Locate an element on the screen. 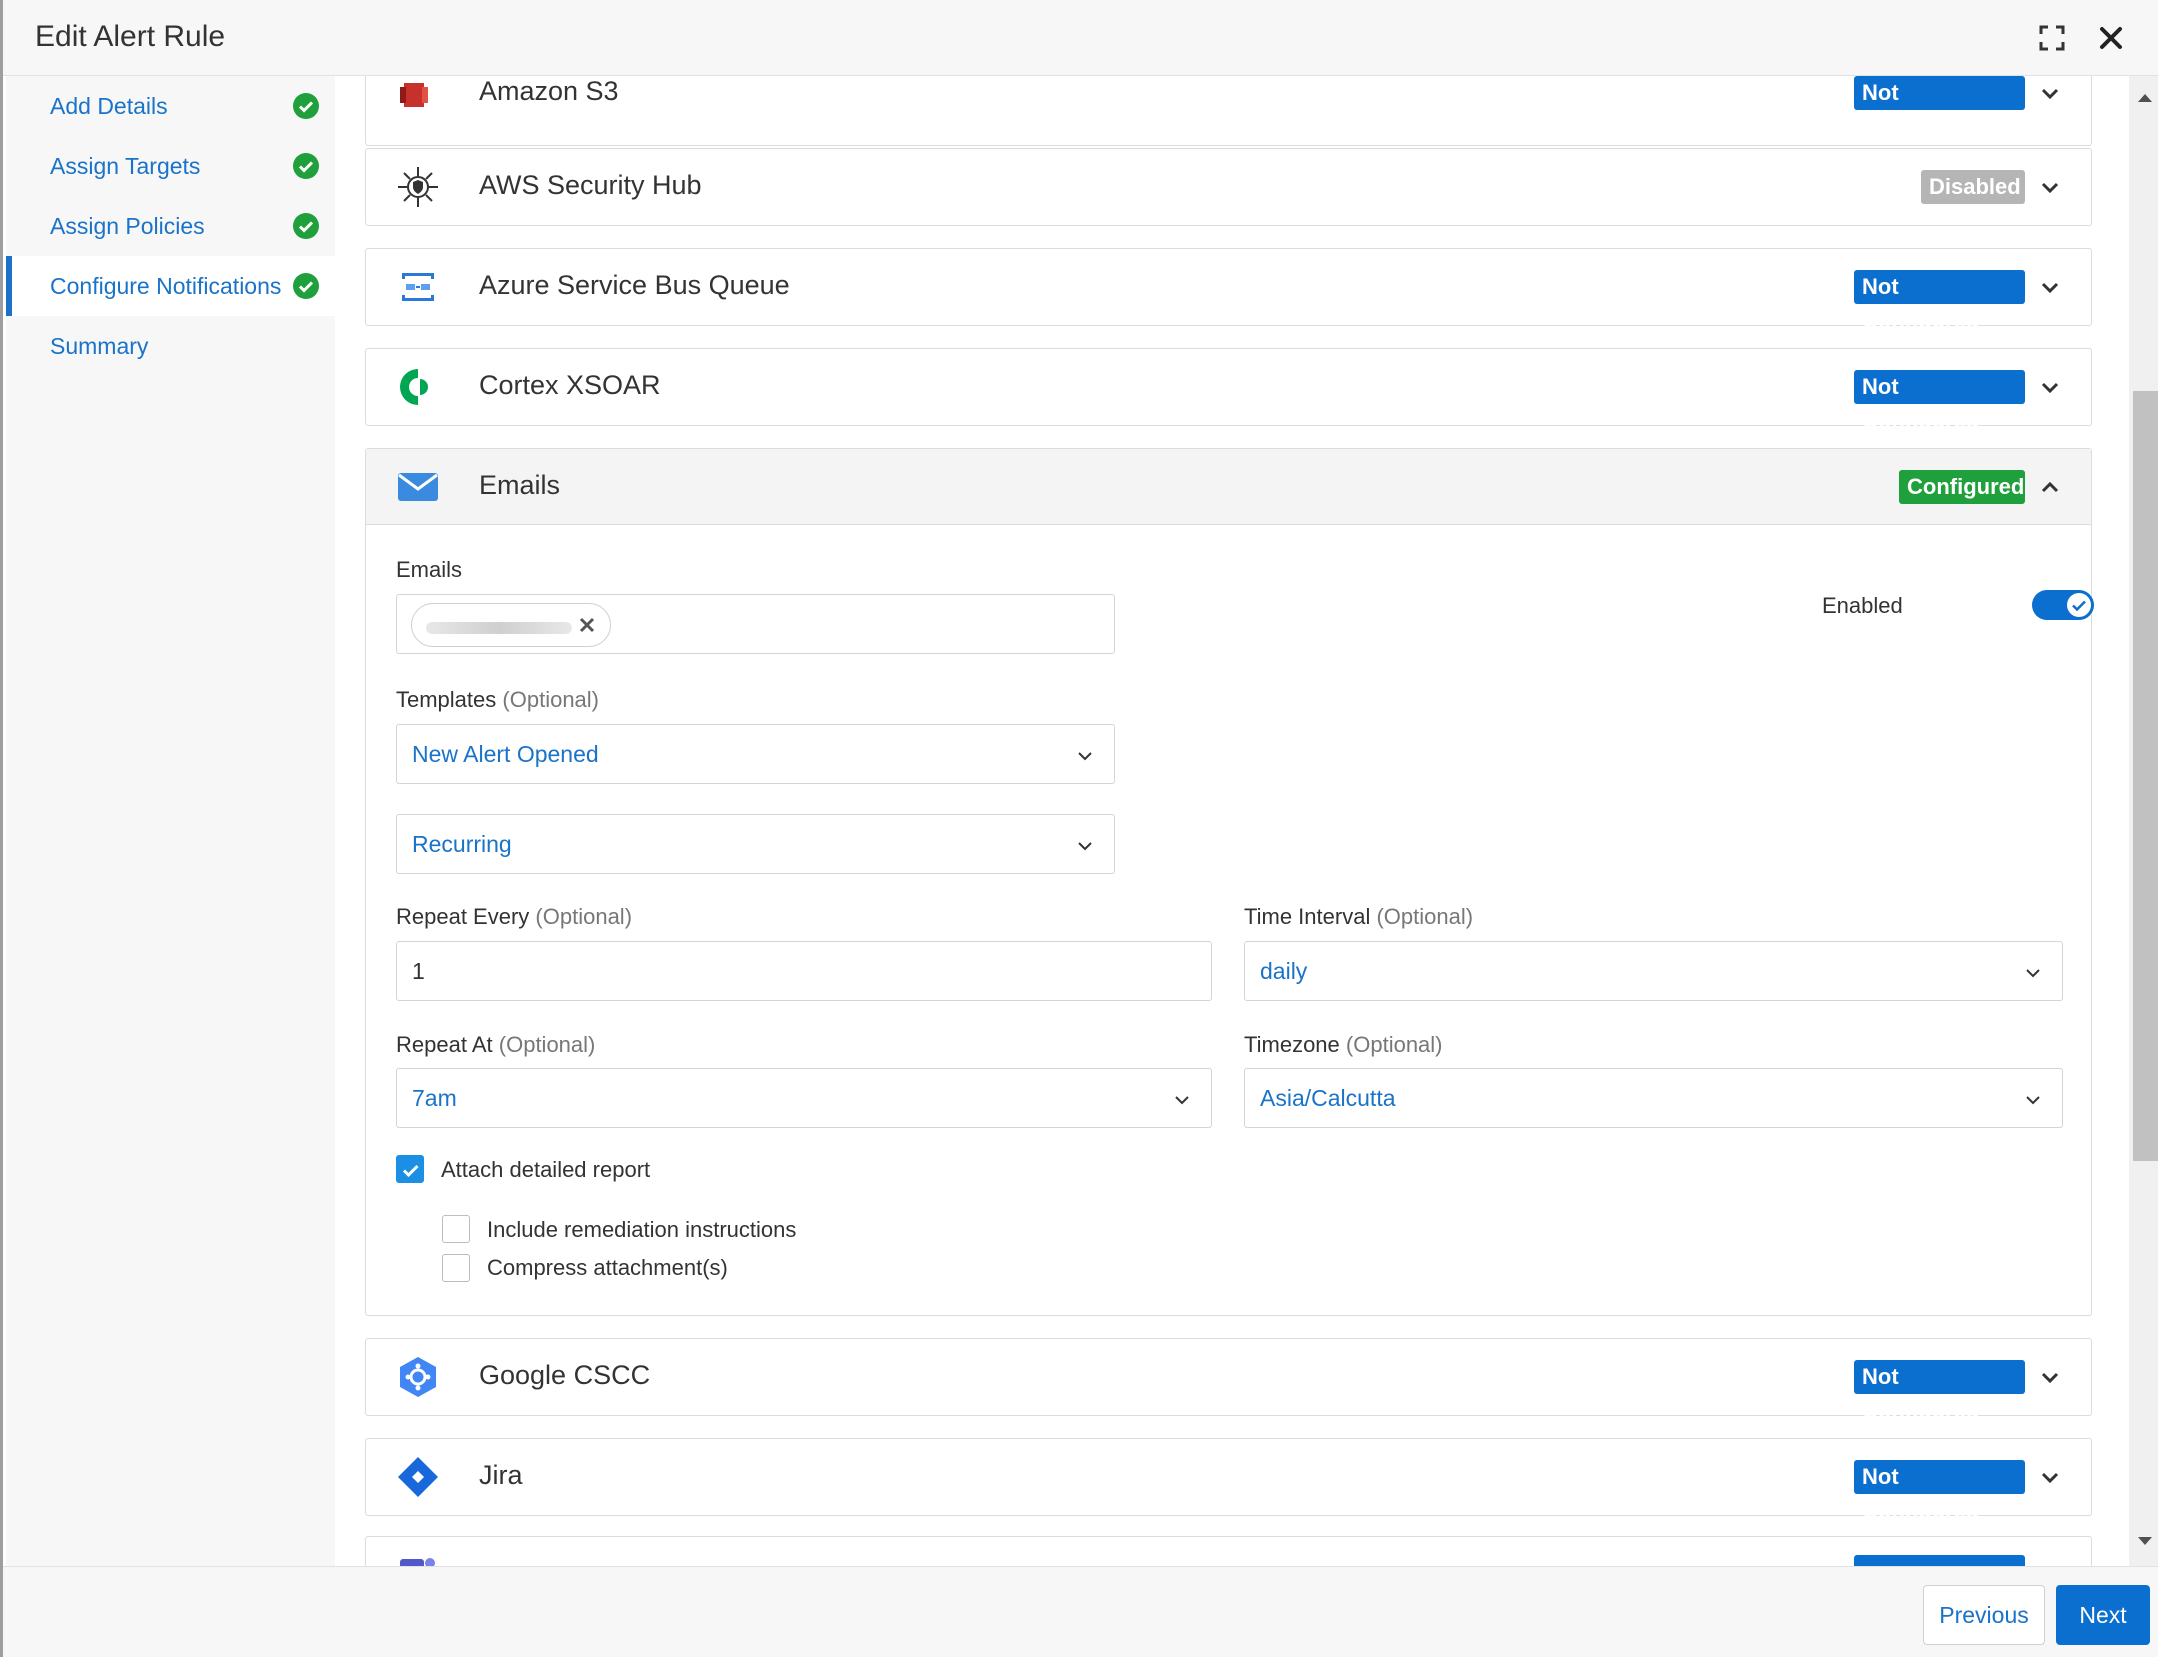  repeat-at-value: 7am is located at coordinates (434, 1098).